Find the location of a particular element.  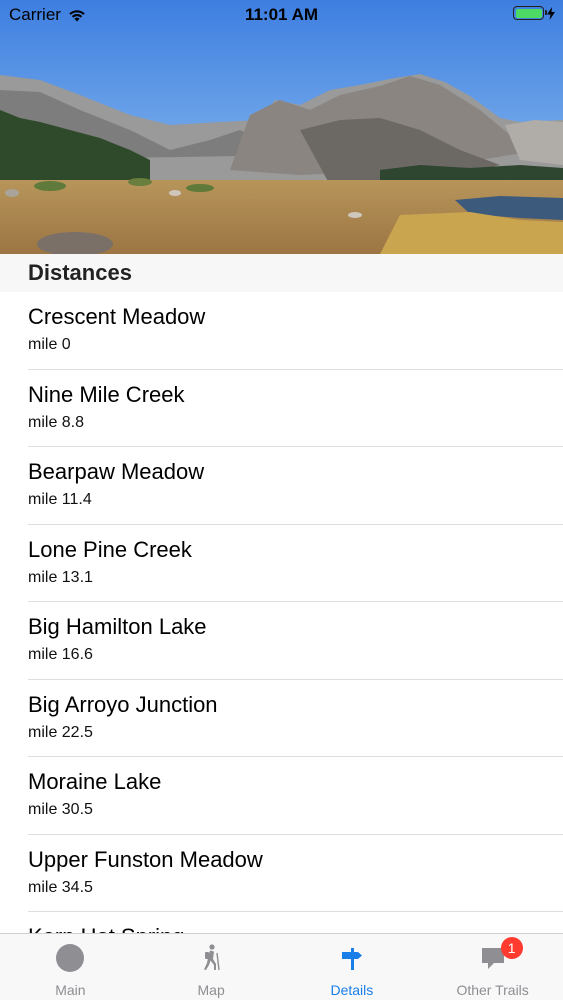

battery-icon is located at coordinates (530, 13).